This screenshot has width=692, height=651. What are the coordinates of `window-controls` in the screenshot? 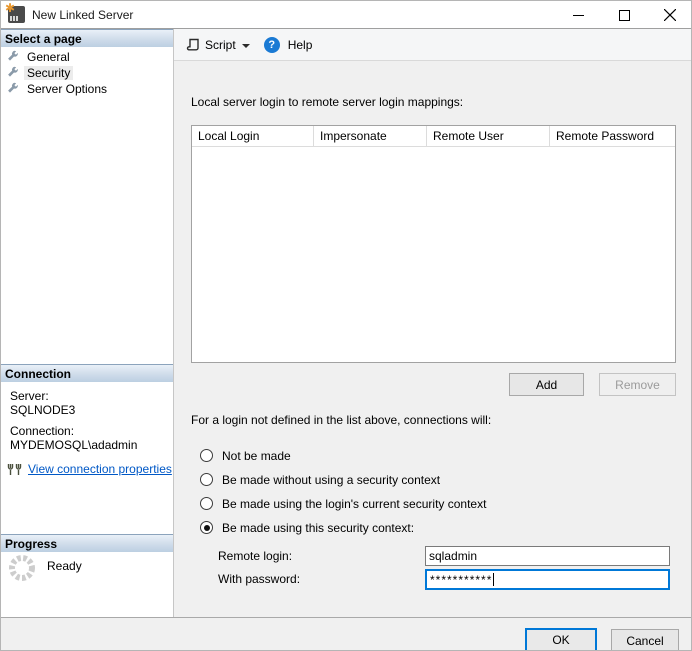 It's located at (623, 15).